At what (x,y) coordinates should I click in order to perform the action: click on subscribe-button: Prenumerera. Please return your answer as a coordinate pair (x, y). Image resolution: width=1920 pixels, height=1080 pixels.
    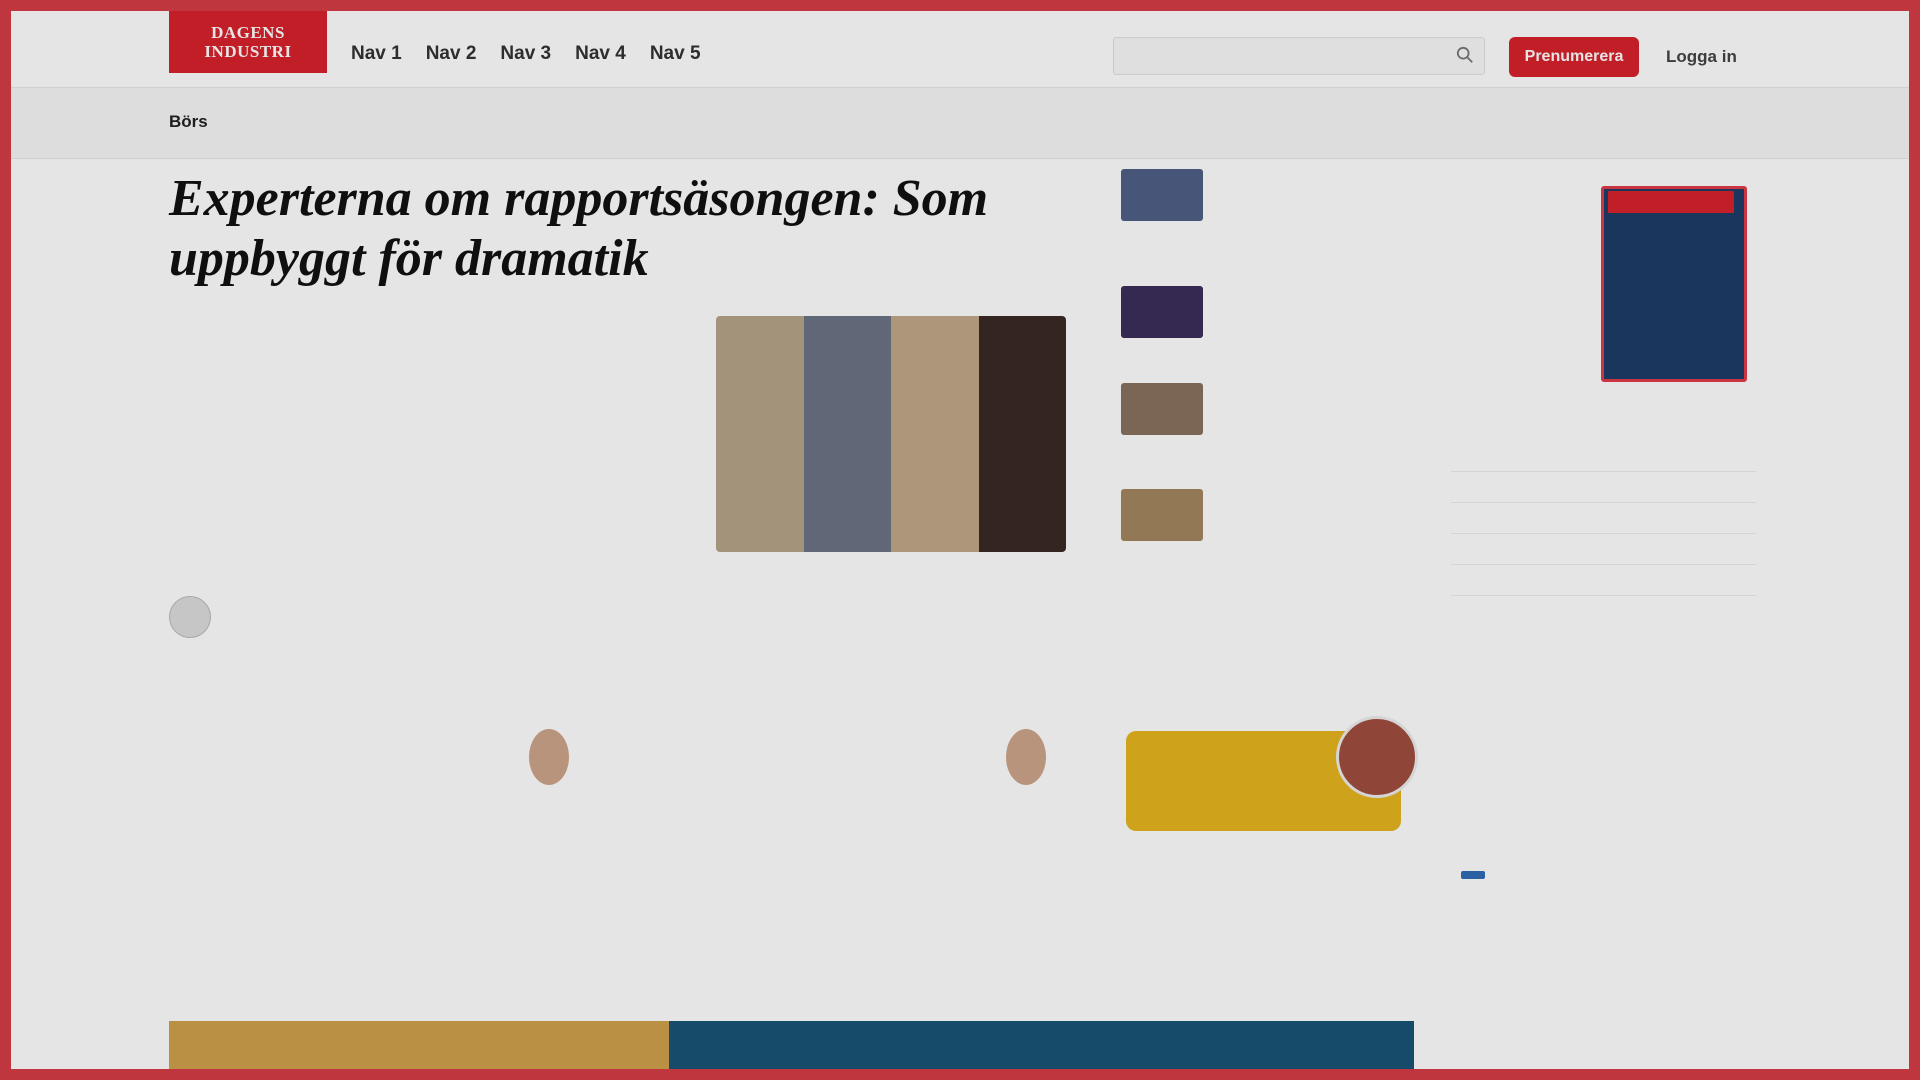
    Looking at the image, I should click on (1574, 57).